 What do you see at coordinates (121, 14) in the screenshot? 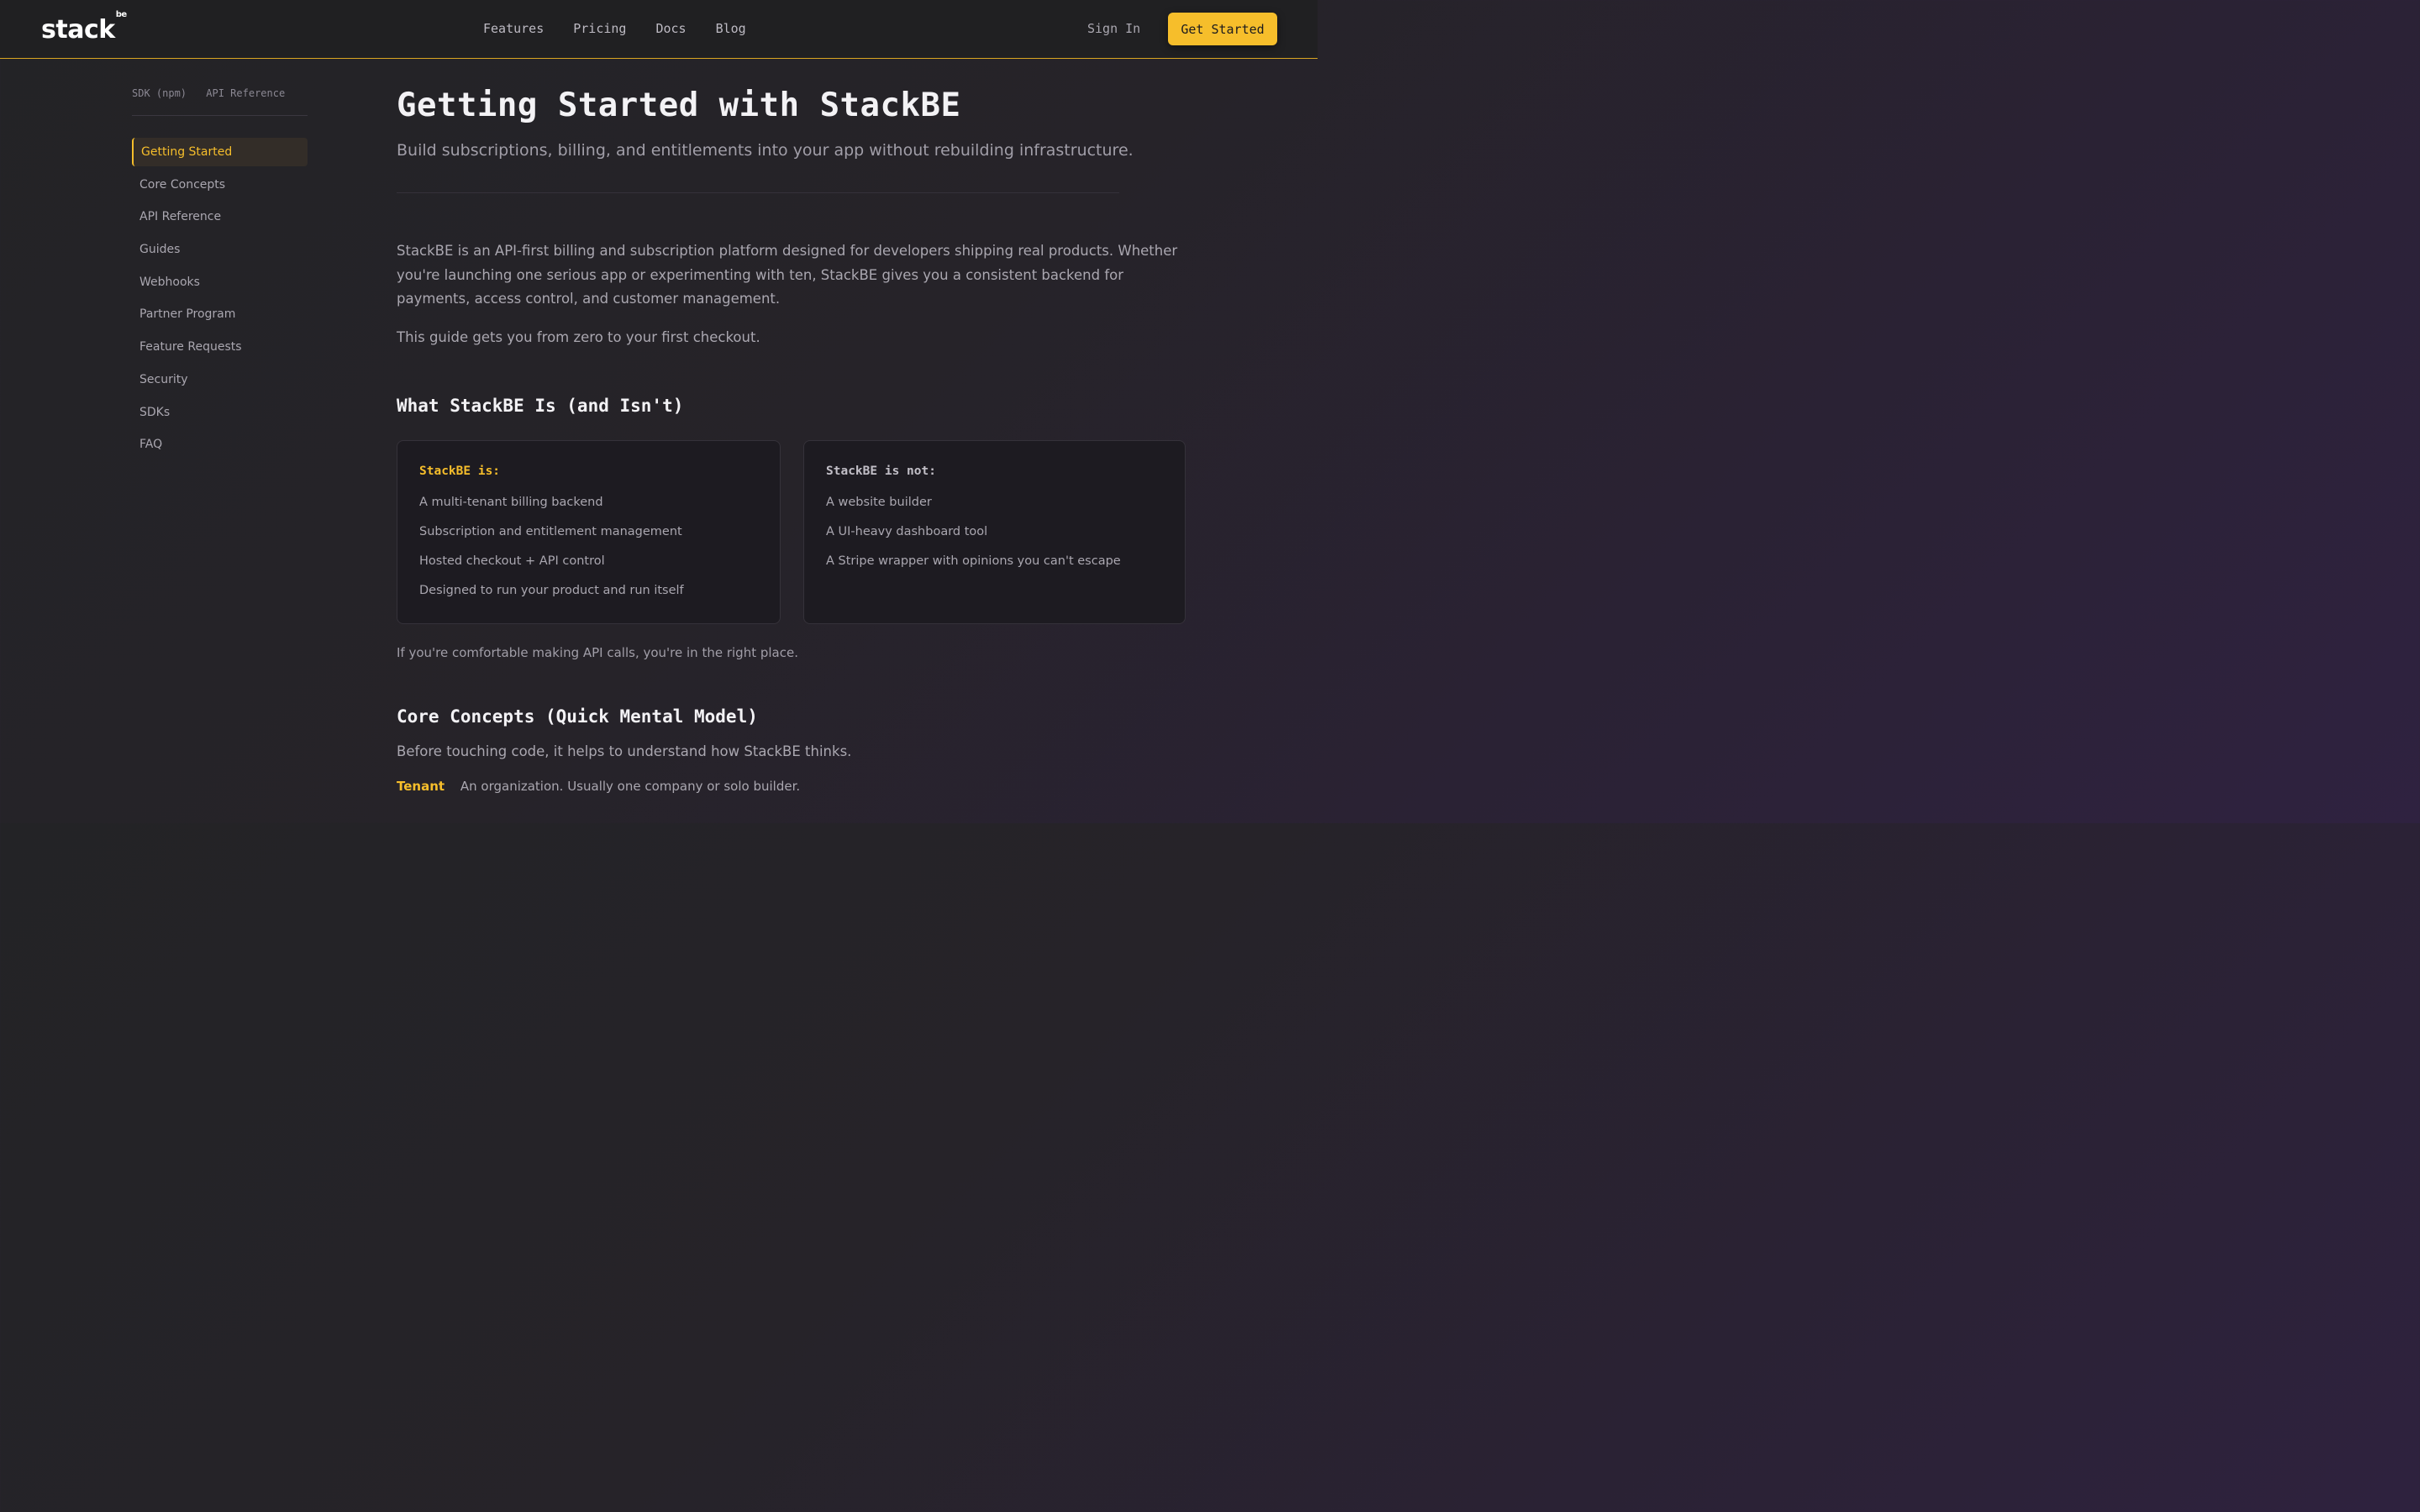
I see `logo-superscript: be` at bounding box center [121, 14].